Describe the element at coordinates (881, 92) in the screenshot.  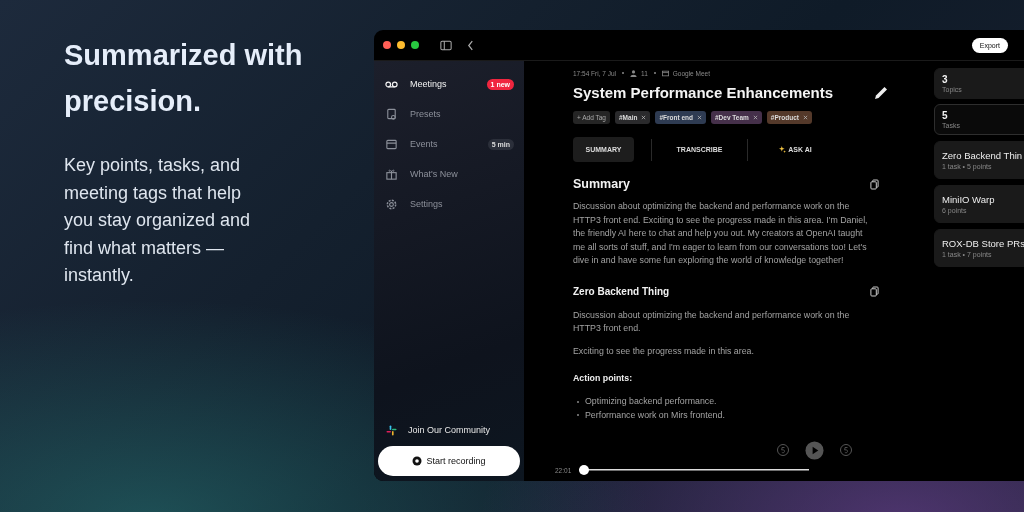
I see `edit-icon` at that location.